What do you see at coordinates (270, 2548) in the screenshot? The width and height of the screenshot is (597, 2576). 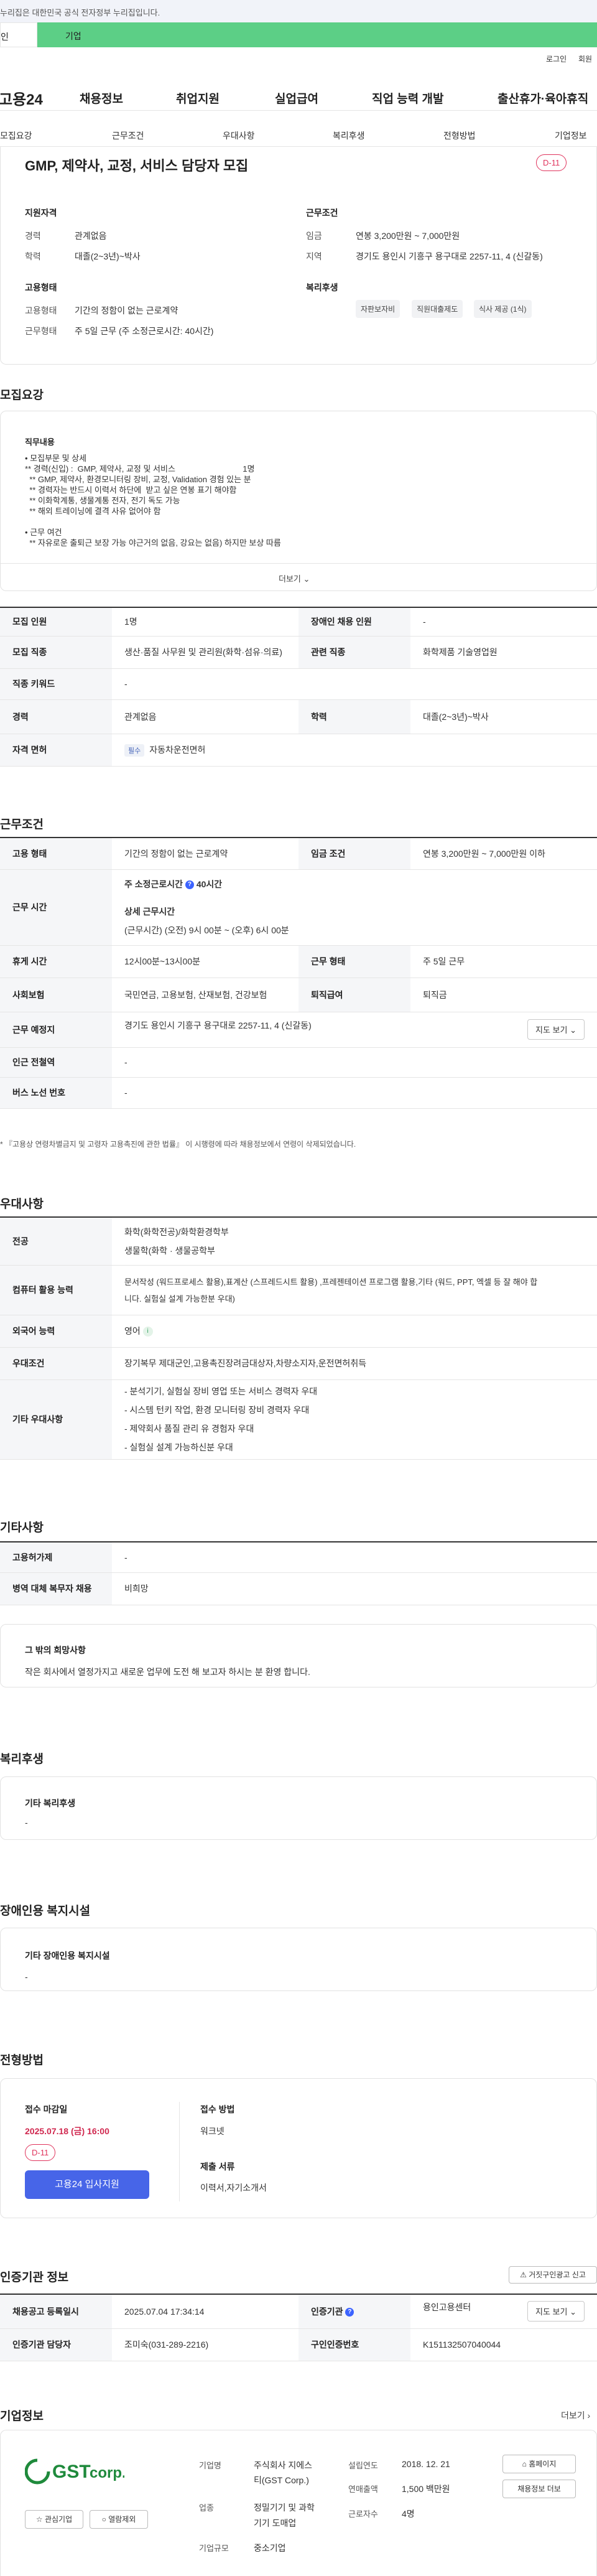 I see `company-size-value: 중소기업` at bounding box center [270, 2548].